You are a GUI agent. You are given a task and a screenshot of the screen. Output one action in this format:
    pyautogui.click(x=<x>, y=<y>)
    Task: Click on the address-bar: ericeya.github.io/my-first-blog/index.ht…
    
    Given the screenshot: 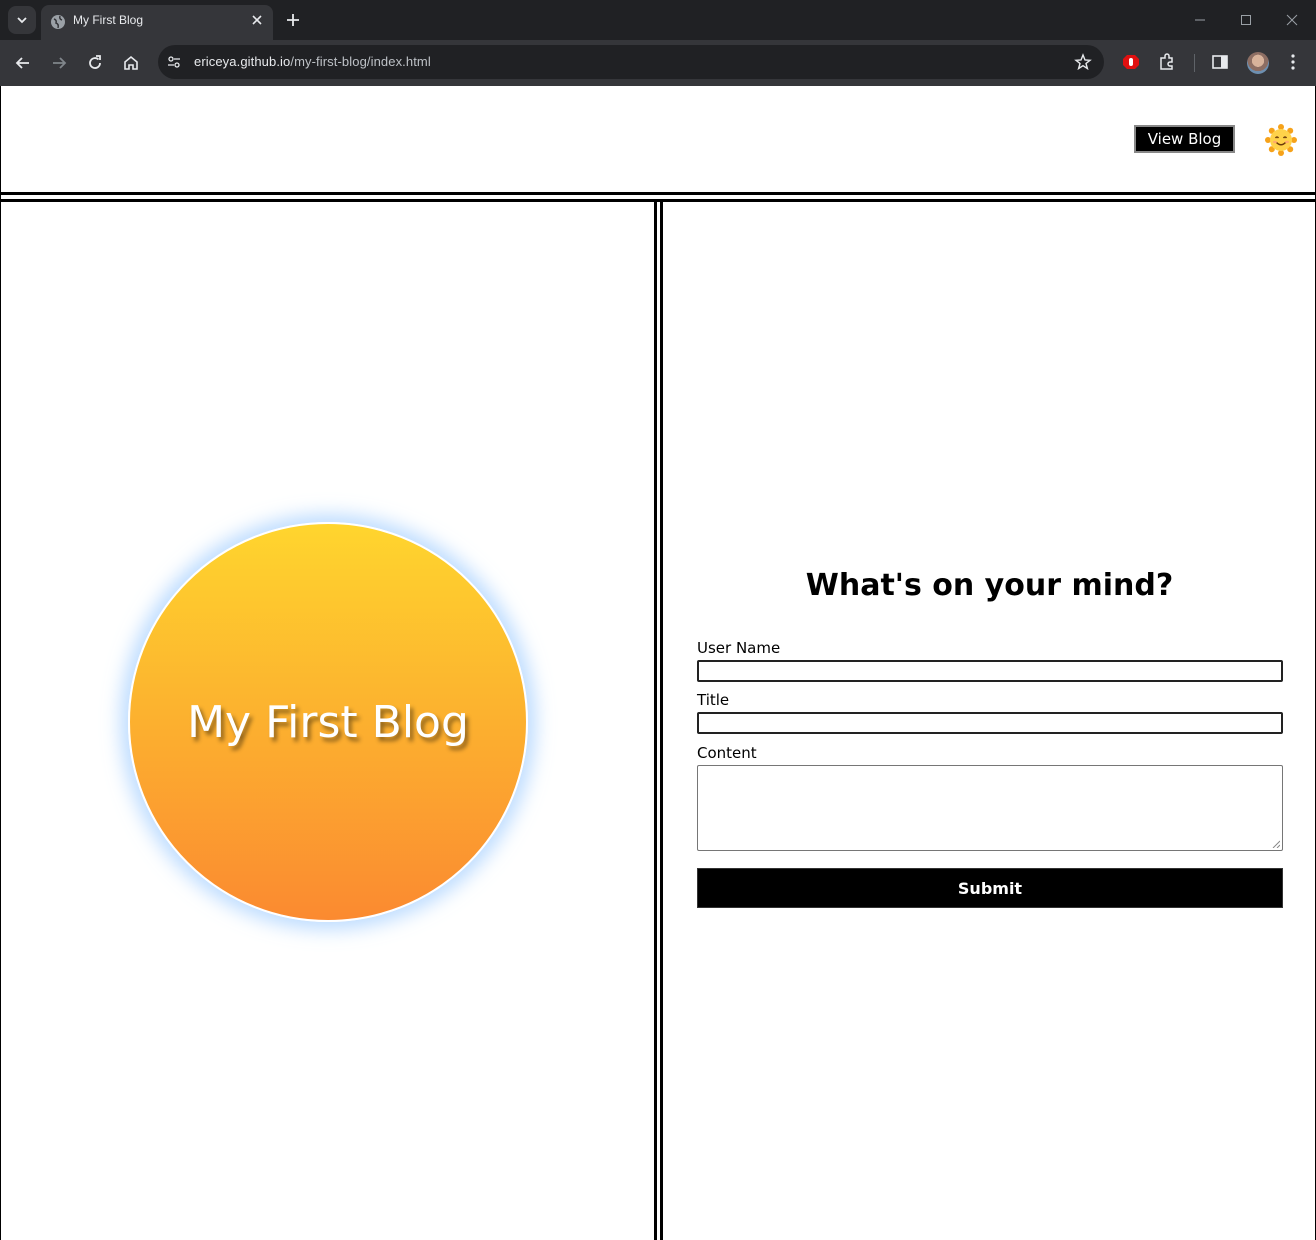 What is the action you would take?
    pyautogui.click(x=631, y=62)
    